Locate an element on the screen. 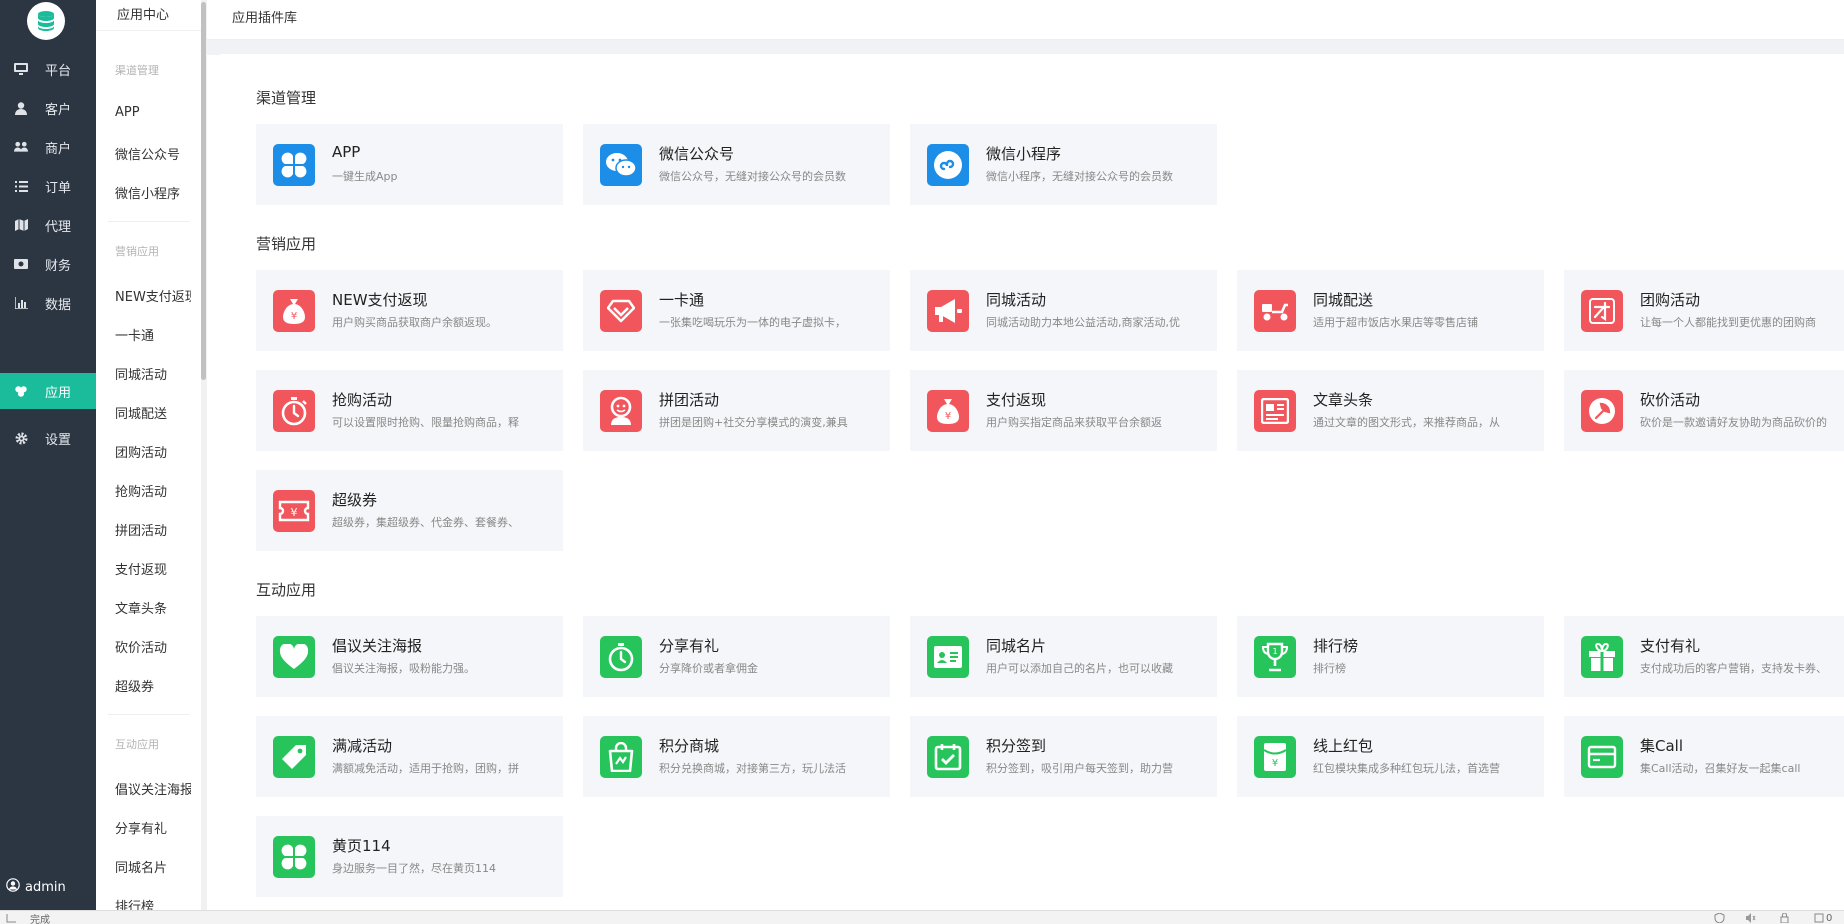 The image size is (1844, 924). card-title: 满减活动 is located at coordinates (362, 746).